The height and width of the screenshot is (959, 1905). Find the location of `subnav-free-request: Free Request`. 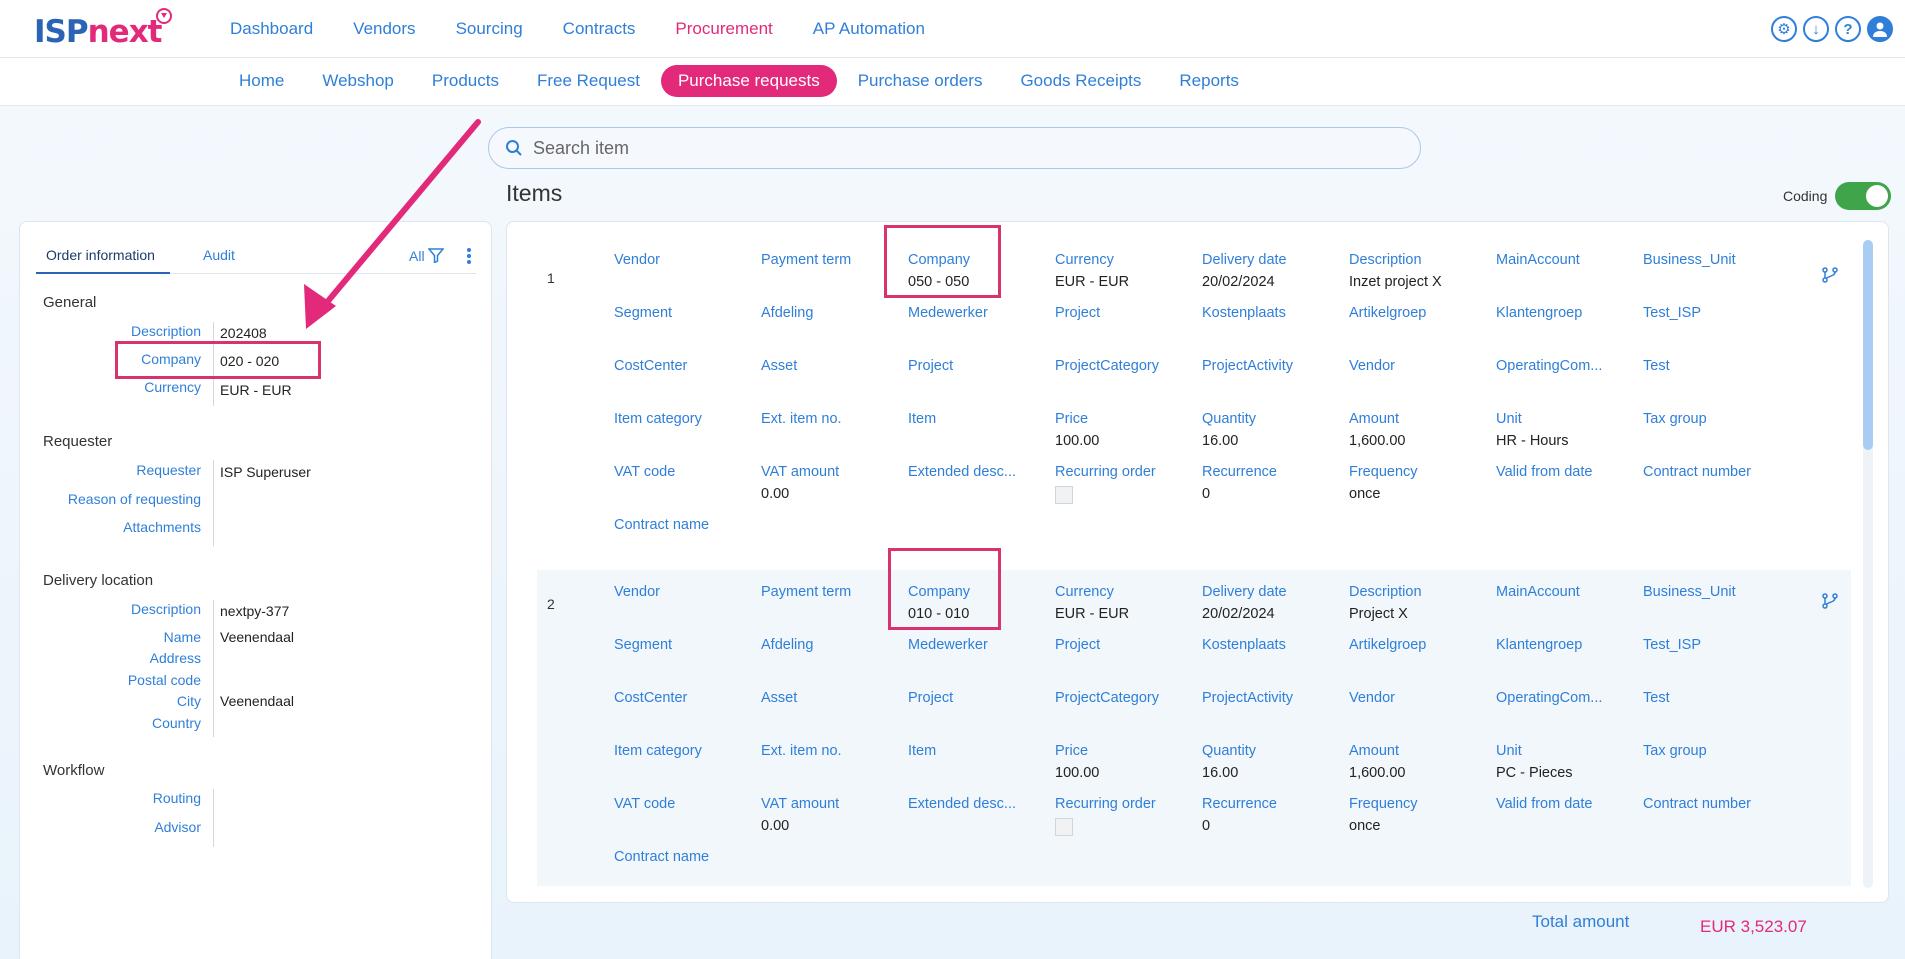

subnav-free-request: Free Request is located at coordinates (588, 81).